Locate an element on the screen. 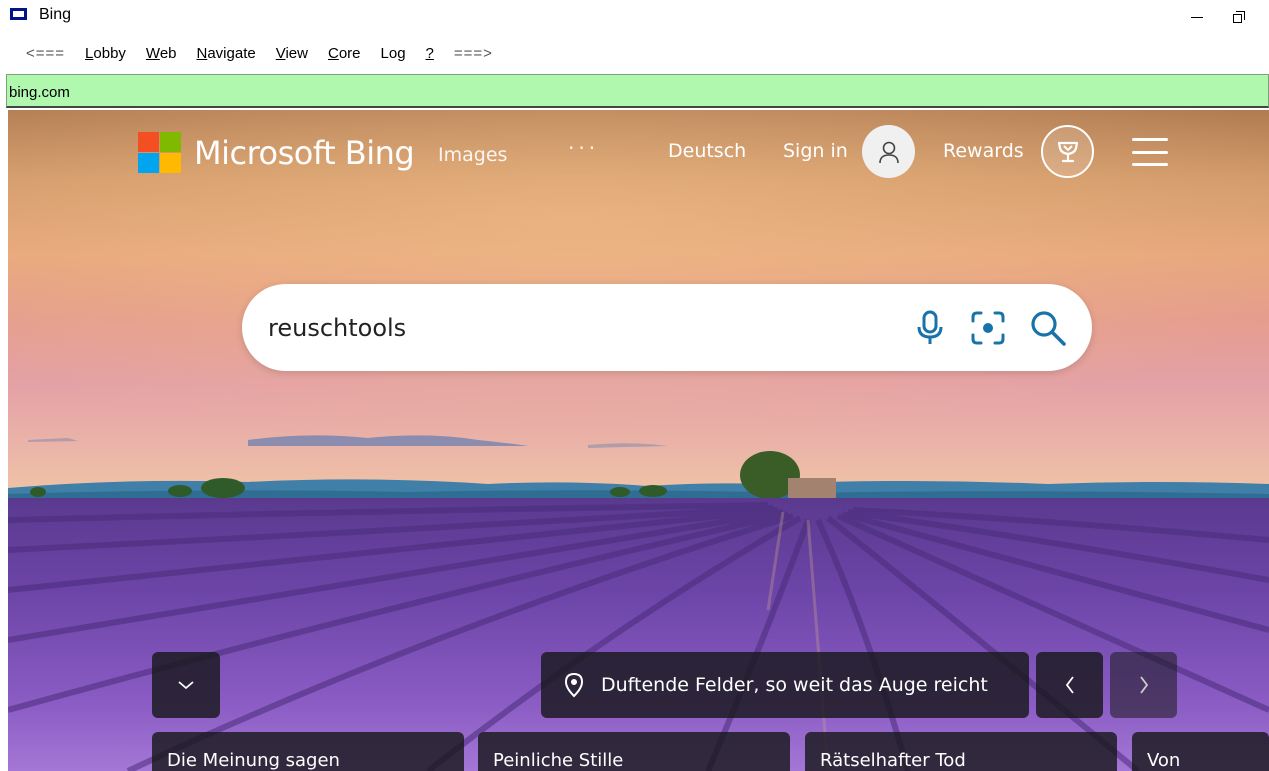  search-box is located at coordinates (667, 327).